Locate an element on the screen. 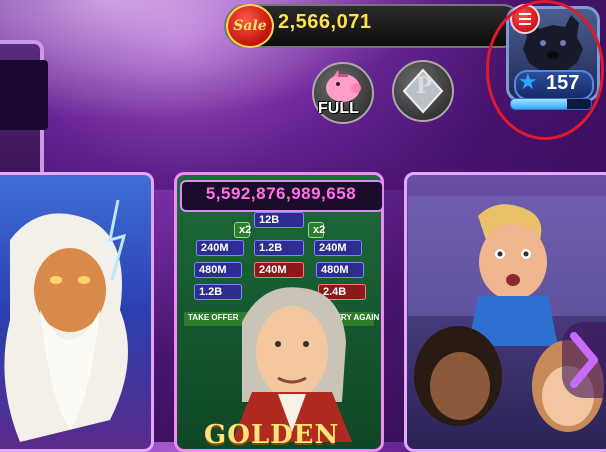 The image size is (606, 452). jackpot-value: 5,592,876,989,658 is located at coordinates (281, 193).